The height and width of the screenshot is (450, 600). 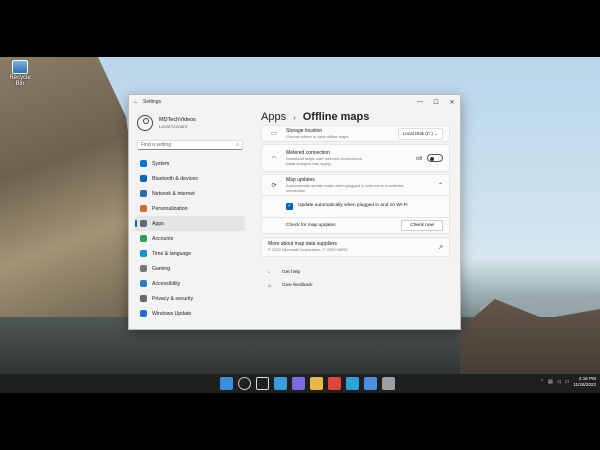 What do you see at coordinates (173, 298) in the screenshot?
I see `sidebar-item-label: Privacy & security` at bounding box center [173, 298].